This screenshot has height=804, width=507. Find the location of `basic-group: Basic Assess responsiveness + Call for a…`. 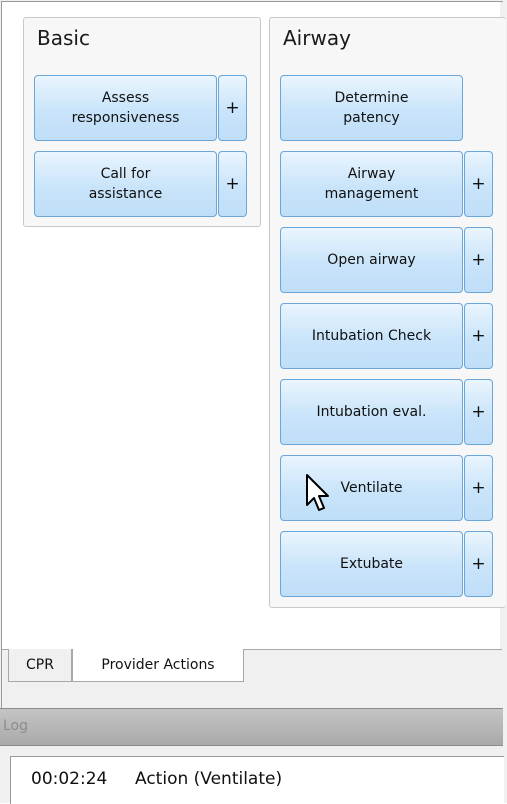

basic-group: Basic Assess responsiveness + Call for a… is located at coordinates (142, 122).